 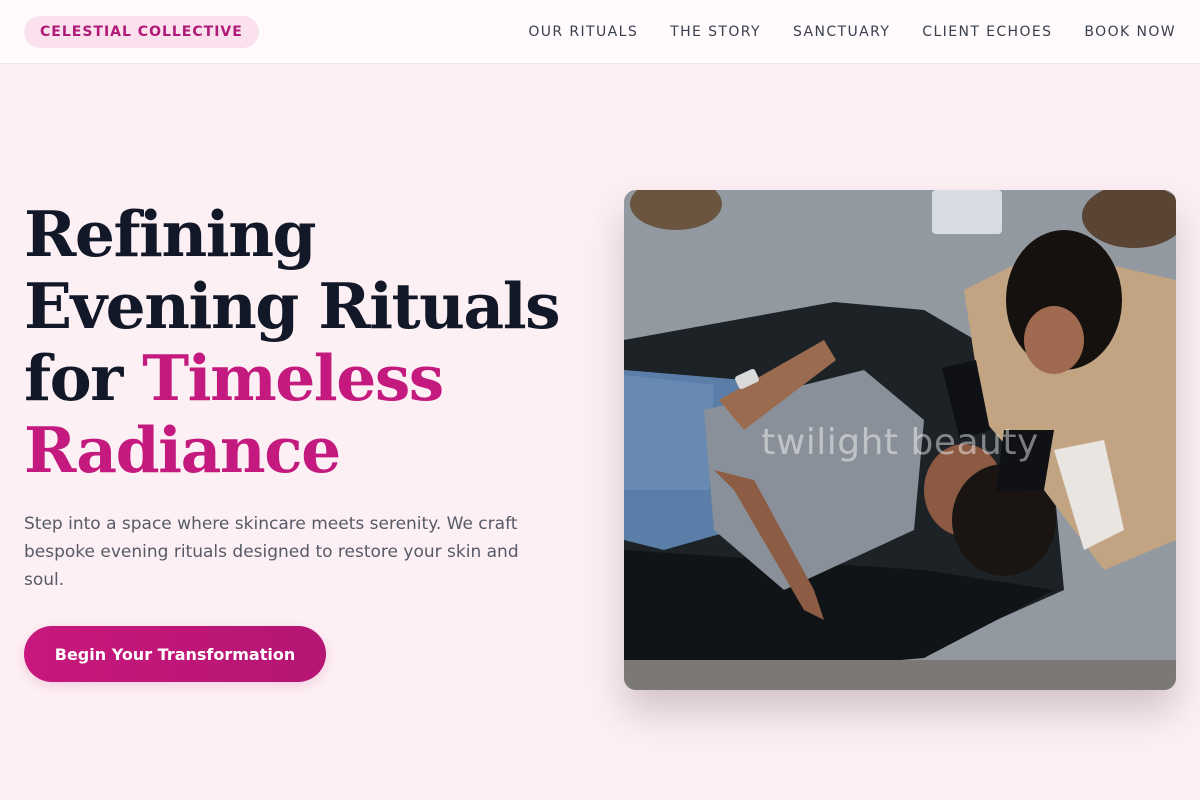 What do you see at coordinates (715, 32) in the screenshot?
I see `nav-item-the-story: THE STORY` at bounding box center [715, 32].